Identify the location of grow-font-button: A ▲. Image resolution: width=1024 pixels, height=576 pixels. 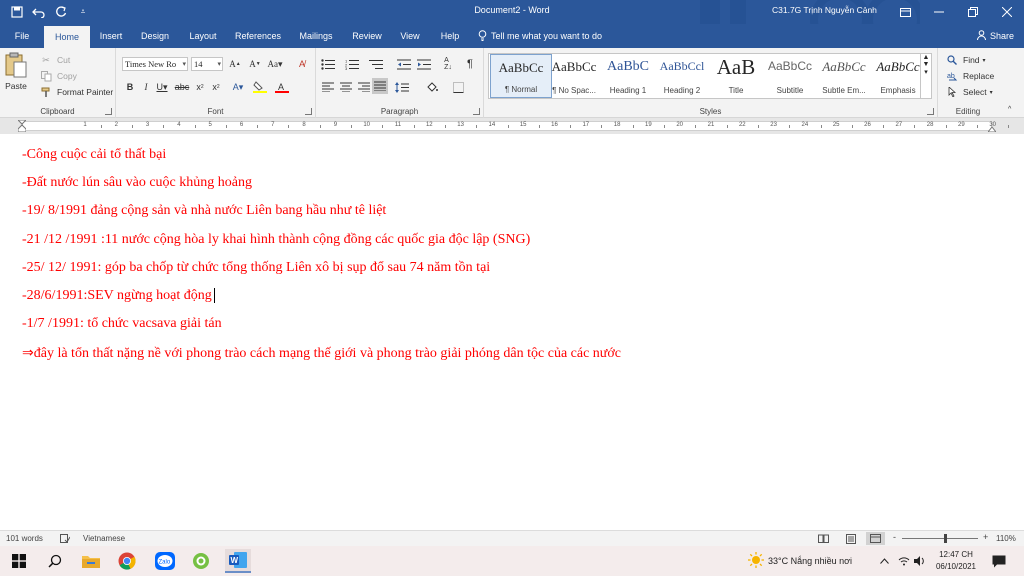
(235, 64).